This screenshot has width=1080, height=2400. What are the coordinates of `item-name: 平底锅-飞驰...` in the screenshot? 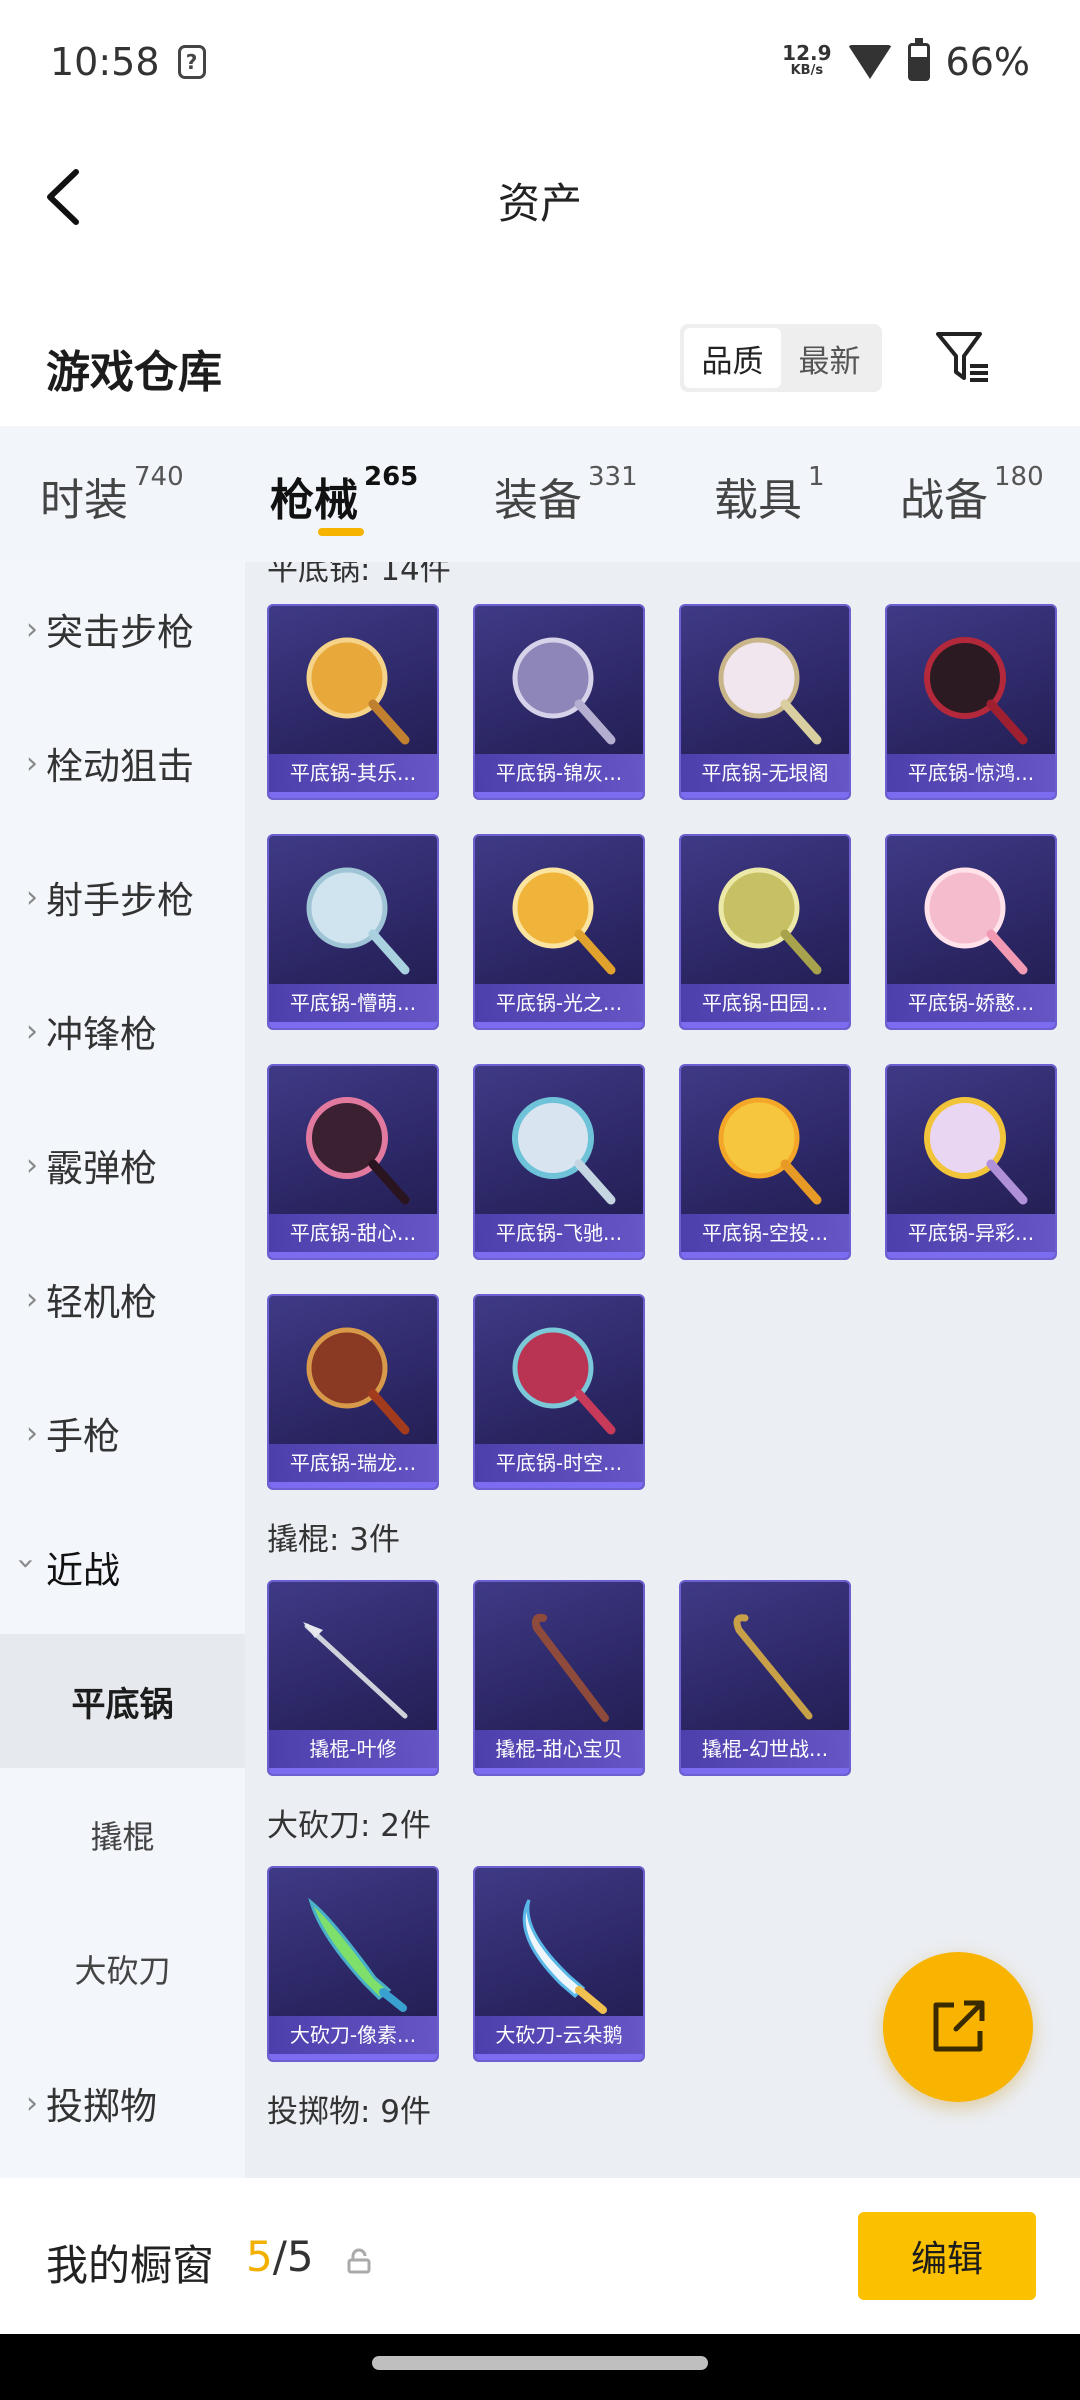 It's located at (559, 1233).